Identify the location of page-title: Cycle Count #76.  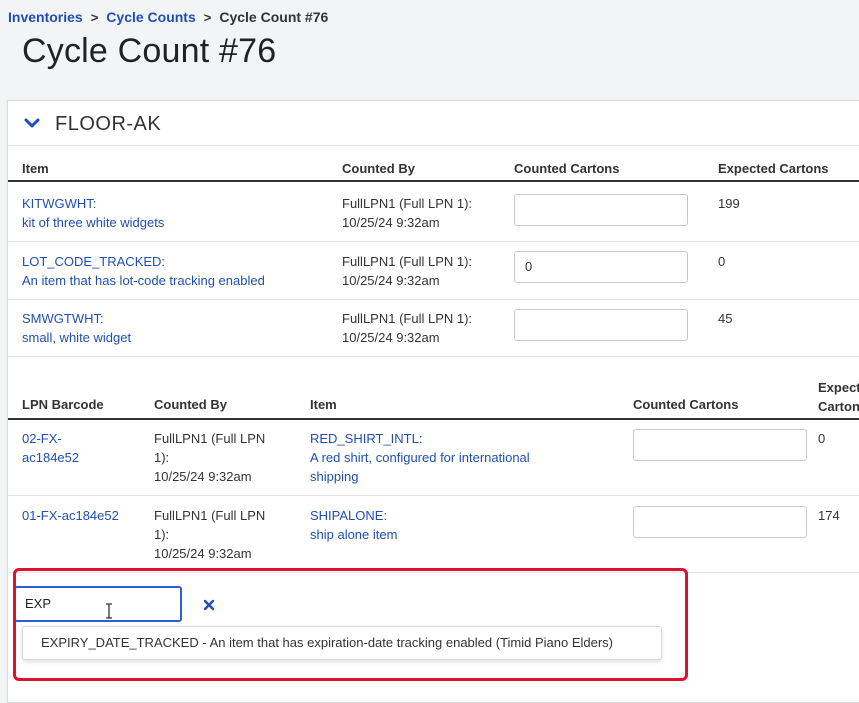
(149, 51).